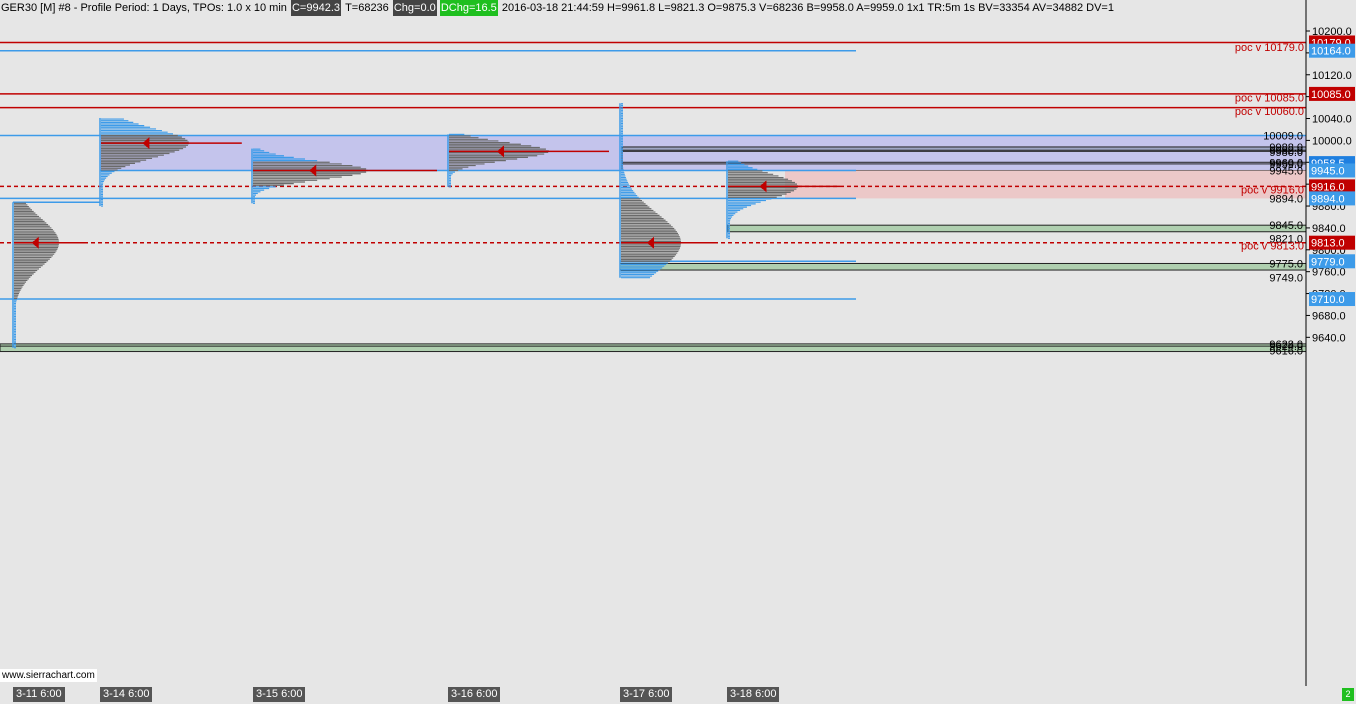  What do you see at coordinates (1283, 136) in the screenshot?
I see `level-label: 10009.0` at bounding box center [1283, 136].